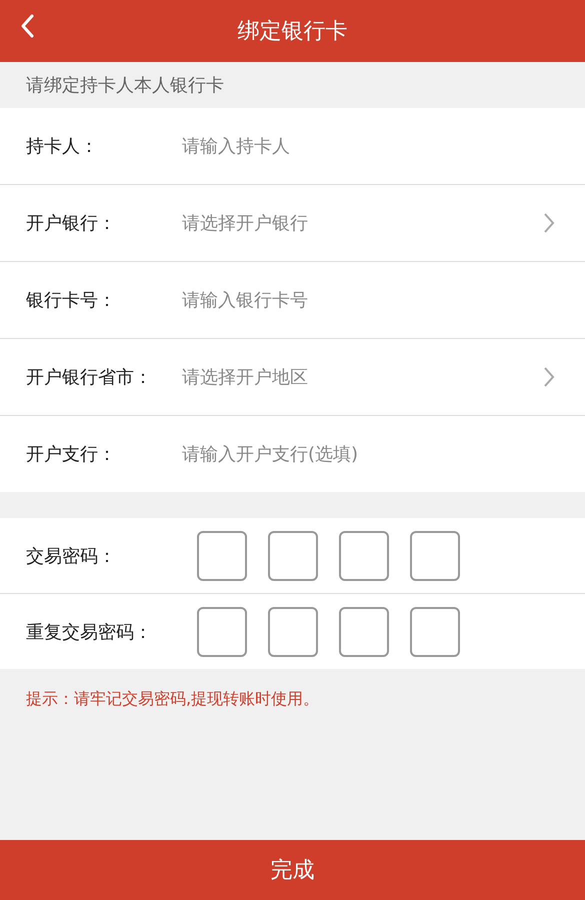 The image size is (585, 900). Describe the element at coordinates (27, 26) in the screenshot. I see `back-icon` at that location.